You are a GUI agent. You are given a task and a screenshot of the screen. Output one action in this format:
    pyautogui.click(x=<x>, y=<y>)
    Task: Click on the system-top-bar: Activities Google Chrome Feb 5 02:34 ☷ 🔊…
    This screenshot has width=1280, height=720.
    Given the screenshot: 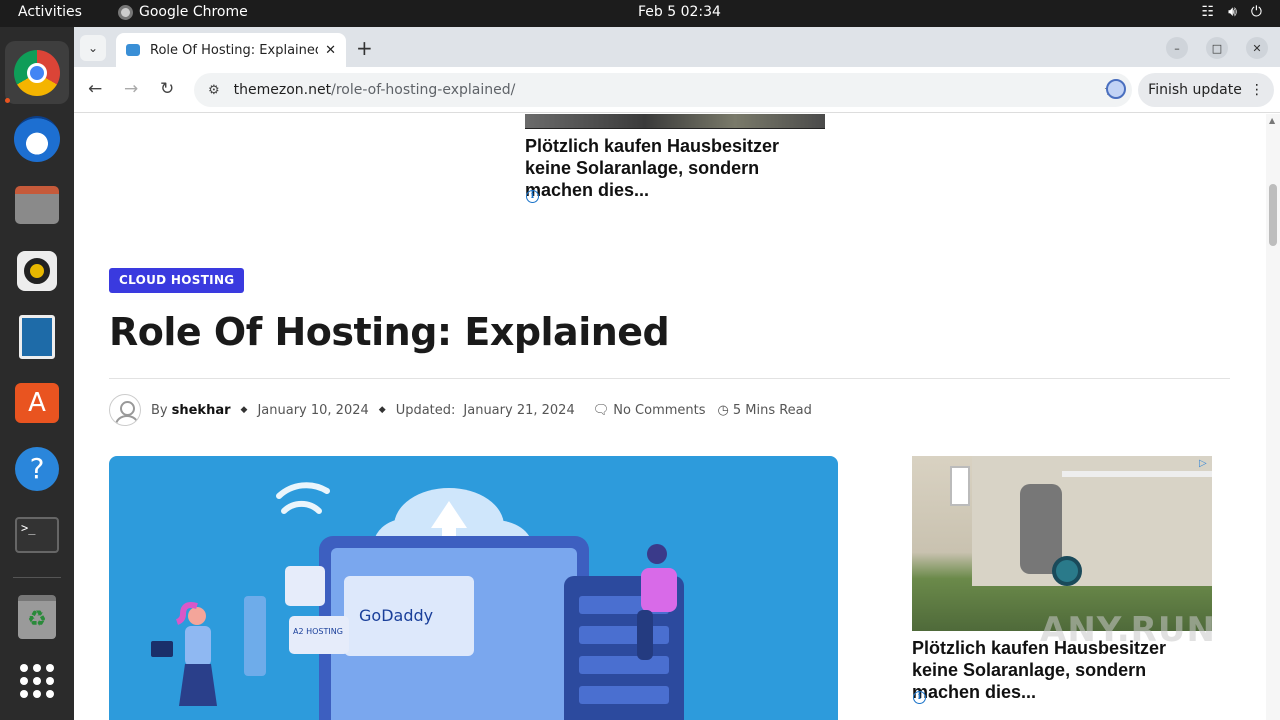 What is the action you would take?
    pyautogui.click(x=640, y=13)
    